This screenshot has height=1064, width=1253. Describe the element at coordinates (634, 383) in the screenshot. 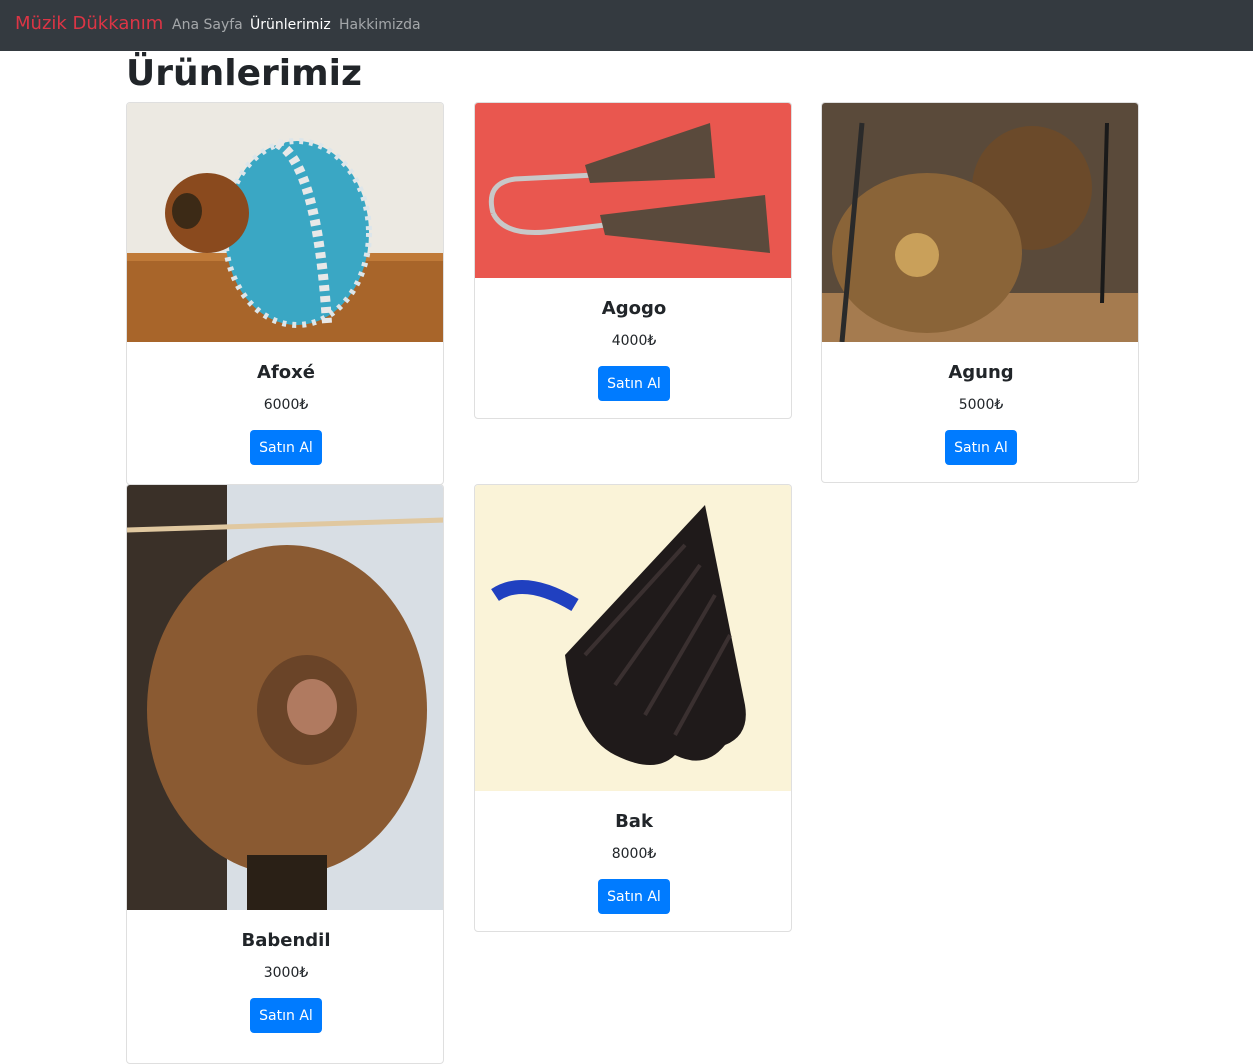

I see `buy-button-agogo: Satın Al` at that location.